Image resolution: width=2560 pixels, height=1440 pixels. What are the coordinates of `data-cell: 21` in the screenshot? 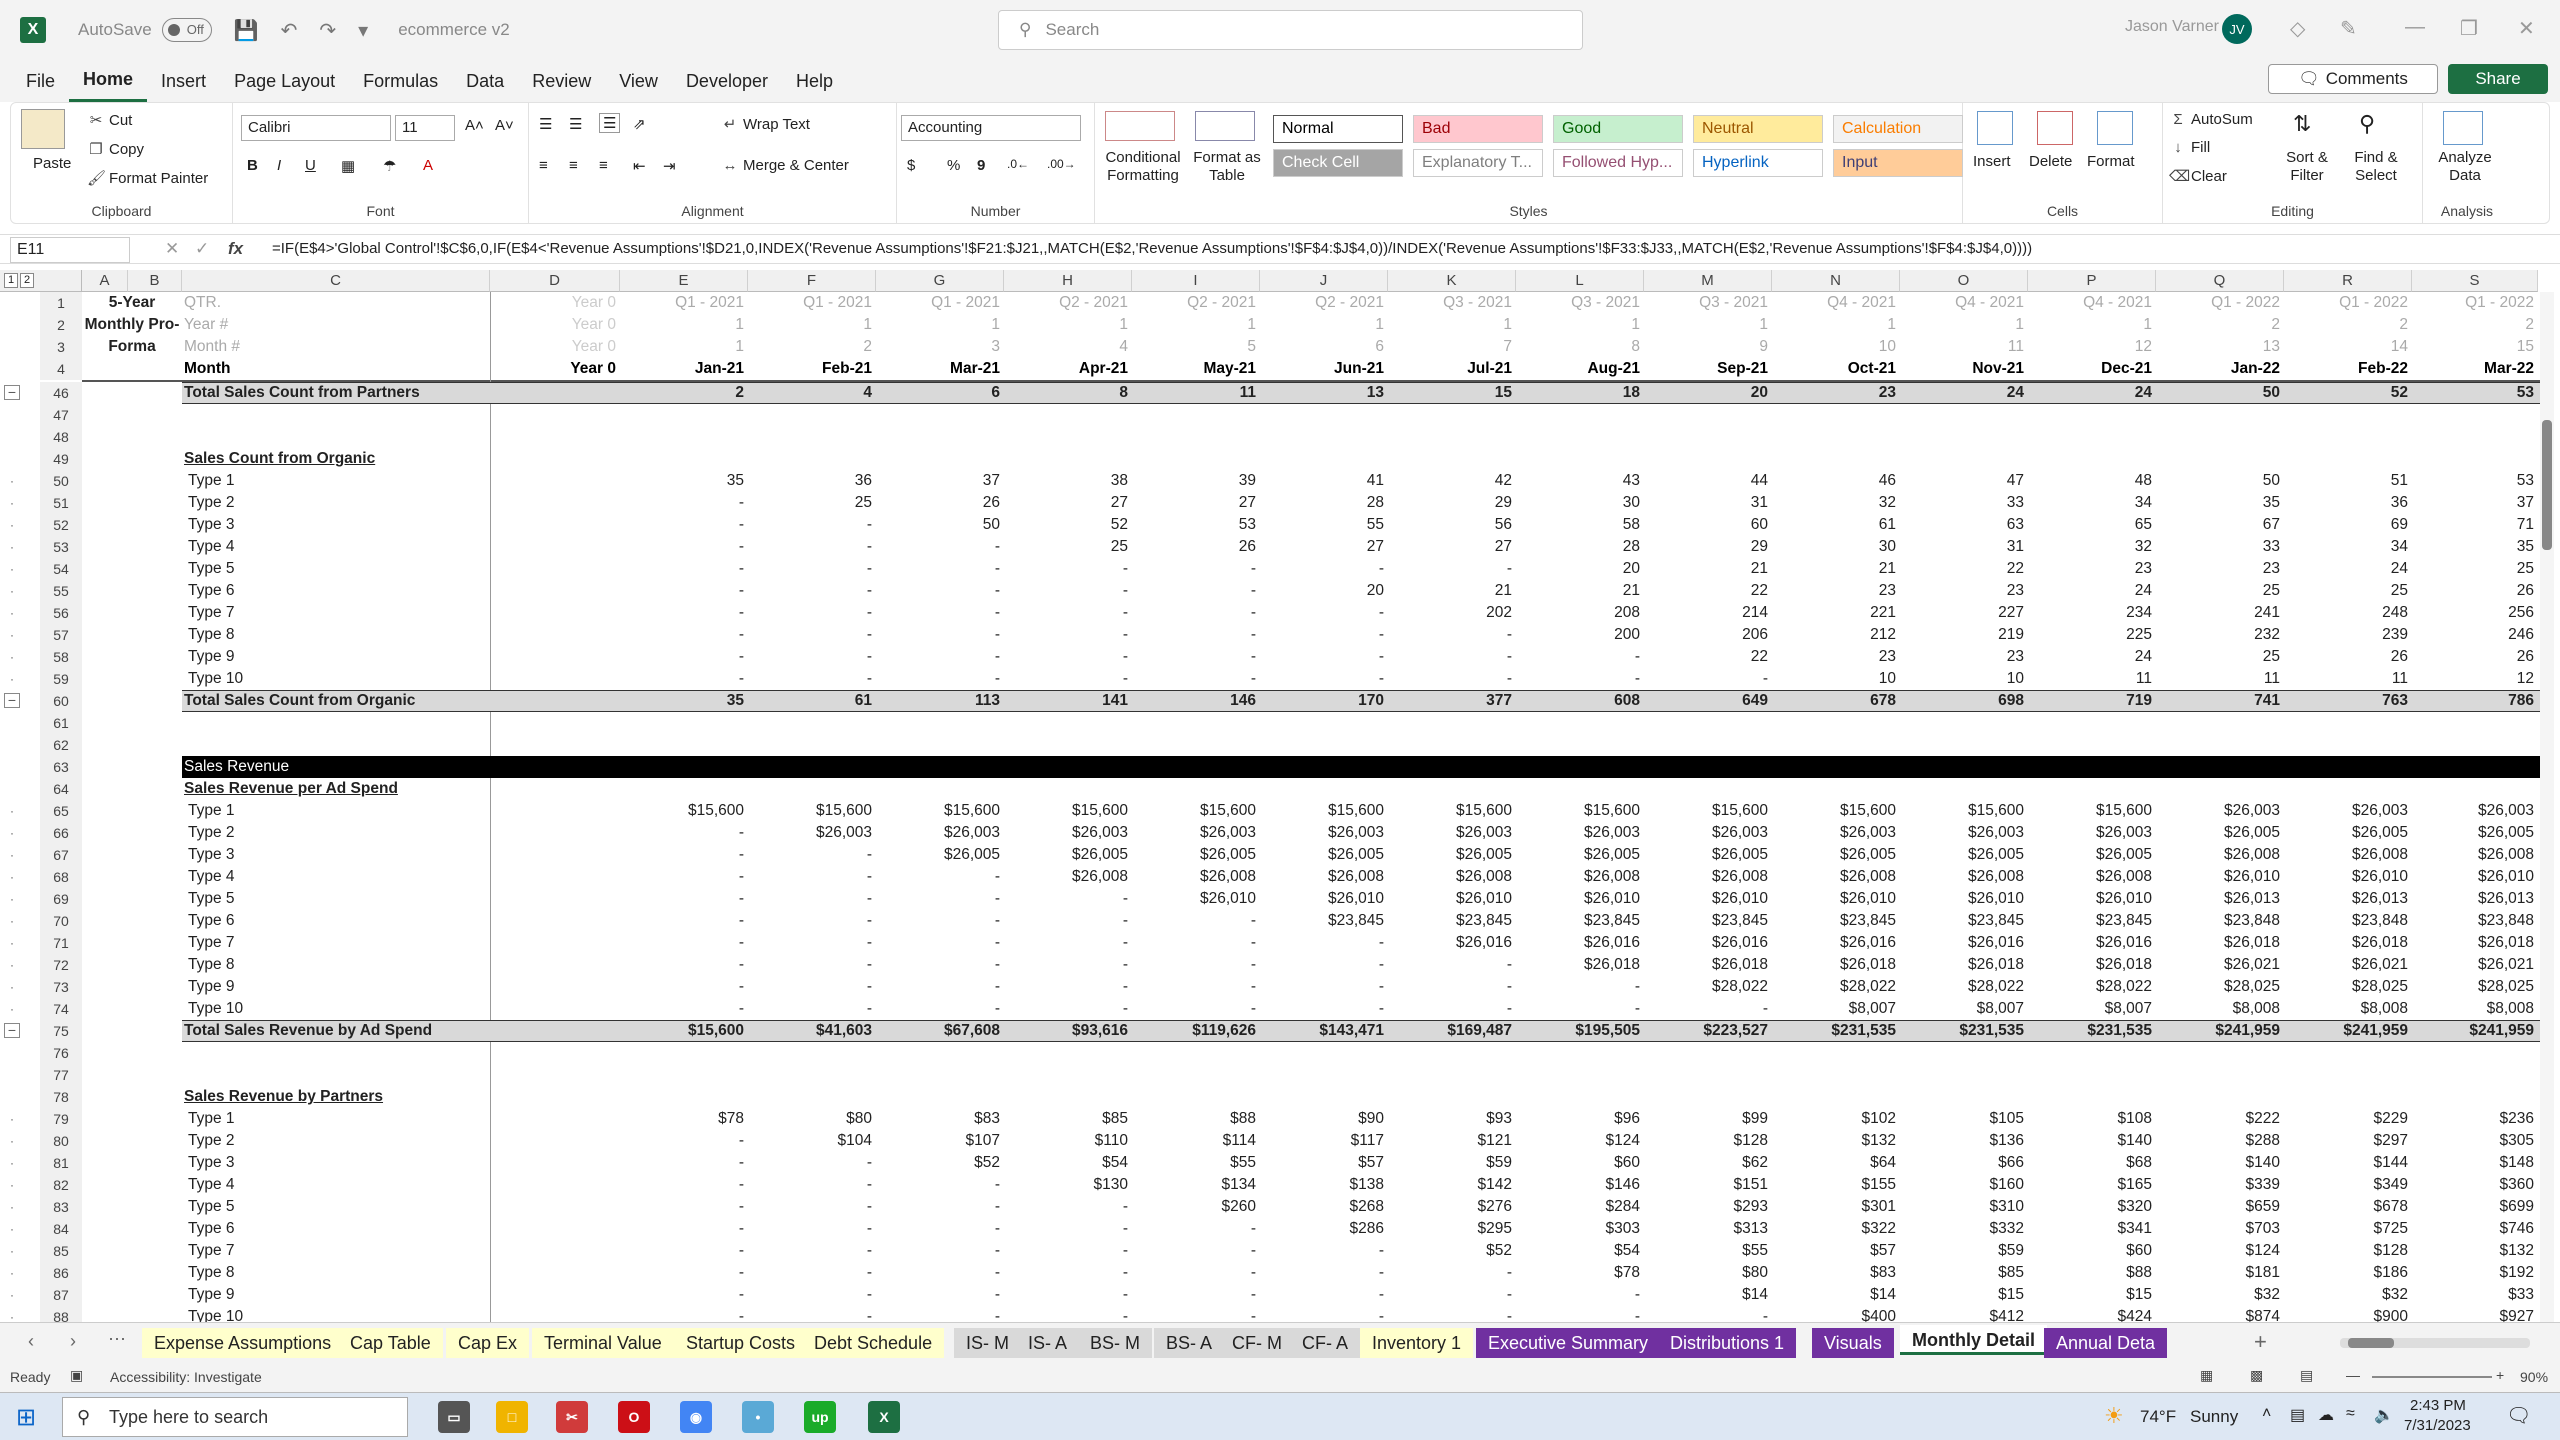 It's located at (1450, 591).